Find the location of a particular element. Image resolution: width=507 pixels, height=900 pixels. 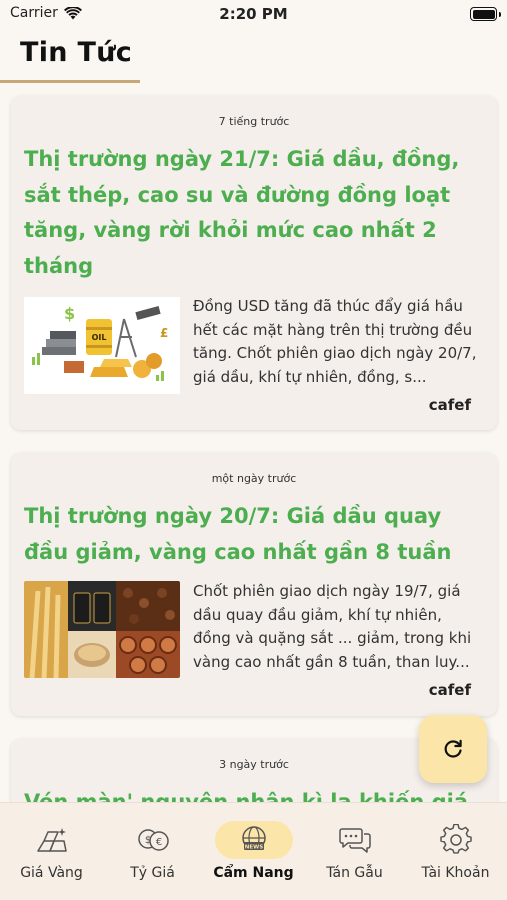

currency-exchange-icon: $ € is located at coordinates (153, 840).